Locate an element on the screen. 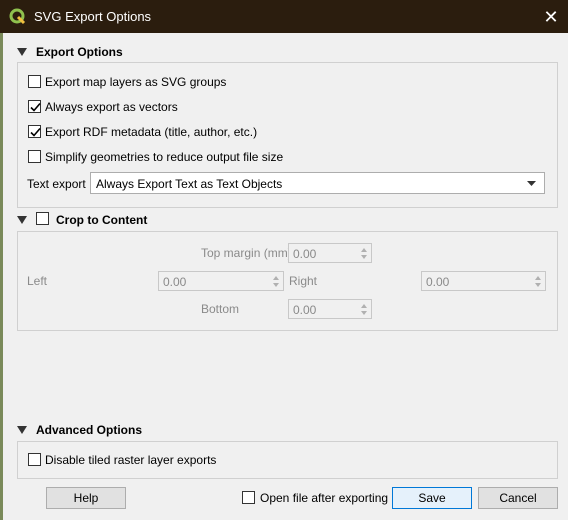 The width and height of the screenshot is (568, 520). chevron-down-icon is located at coordinates (531, 183).